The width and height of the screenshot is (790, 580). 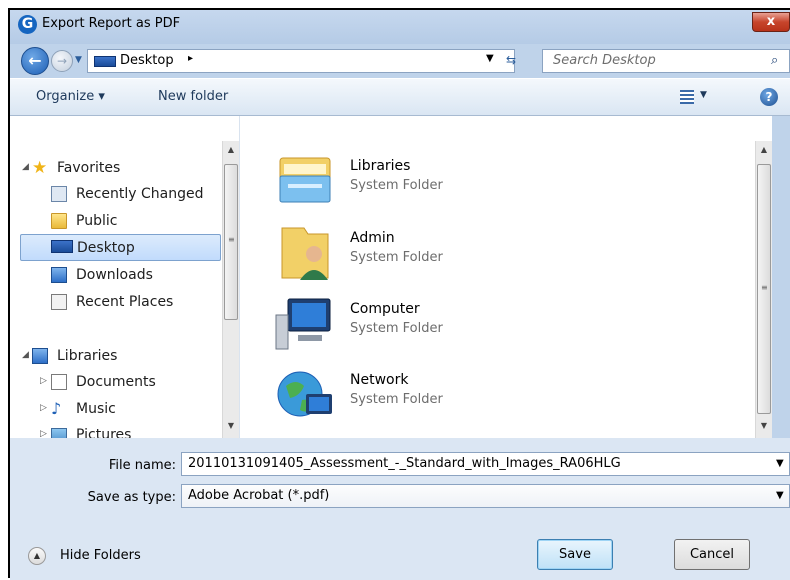 I want to click on navigation-row: ← → ▼ Desktop ▸ ▼ ⇆ Search Desktop ⌕, so click(x=400, y=61).